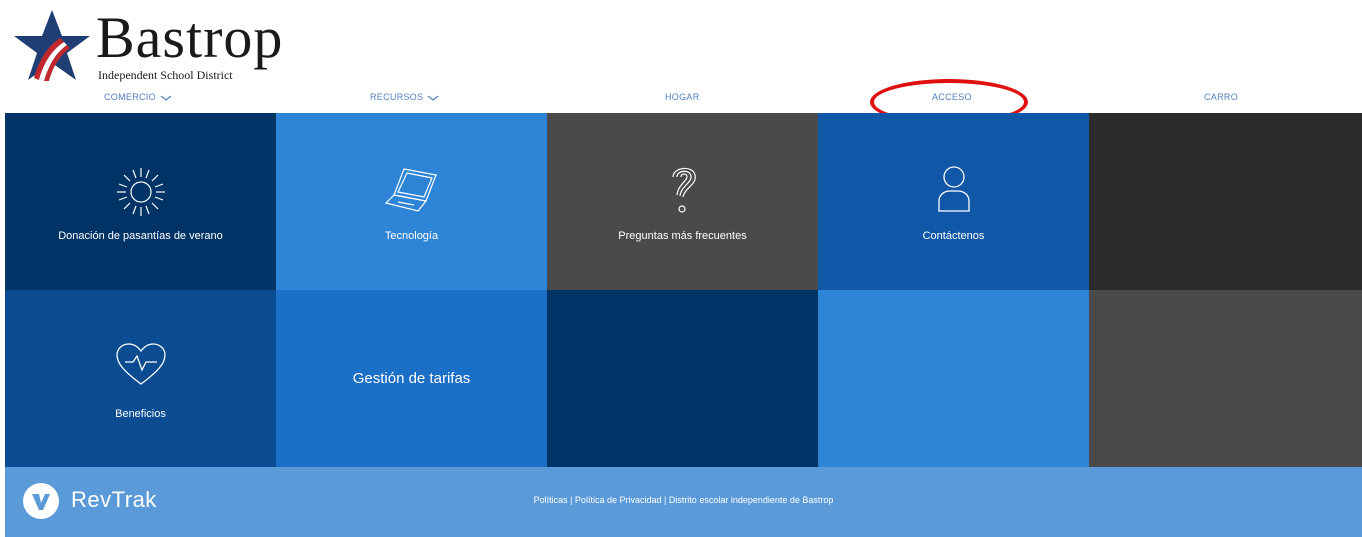 Image resolution: width=1362 pixels, height=537 pixels. What do you see at coordinates (140, 414) in the screenshot?
I see `tile-label: Beneficios` at bounding box center [140, 414].